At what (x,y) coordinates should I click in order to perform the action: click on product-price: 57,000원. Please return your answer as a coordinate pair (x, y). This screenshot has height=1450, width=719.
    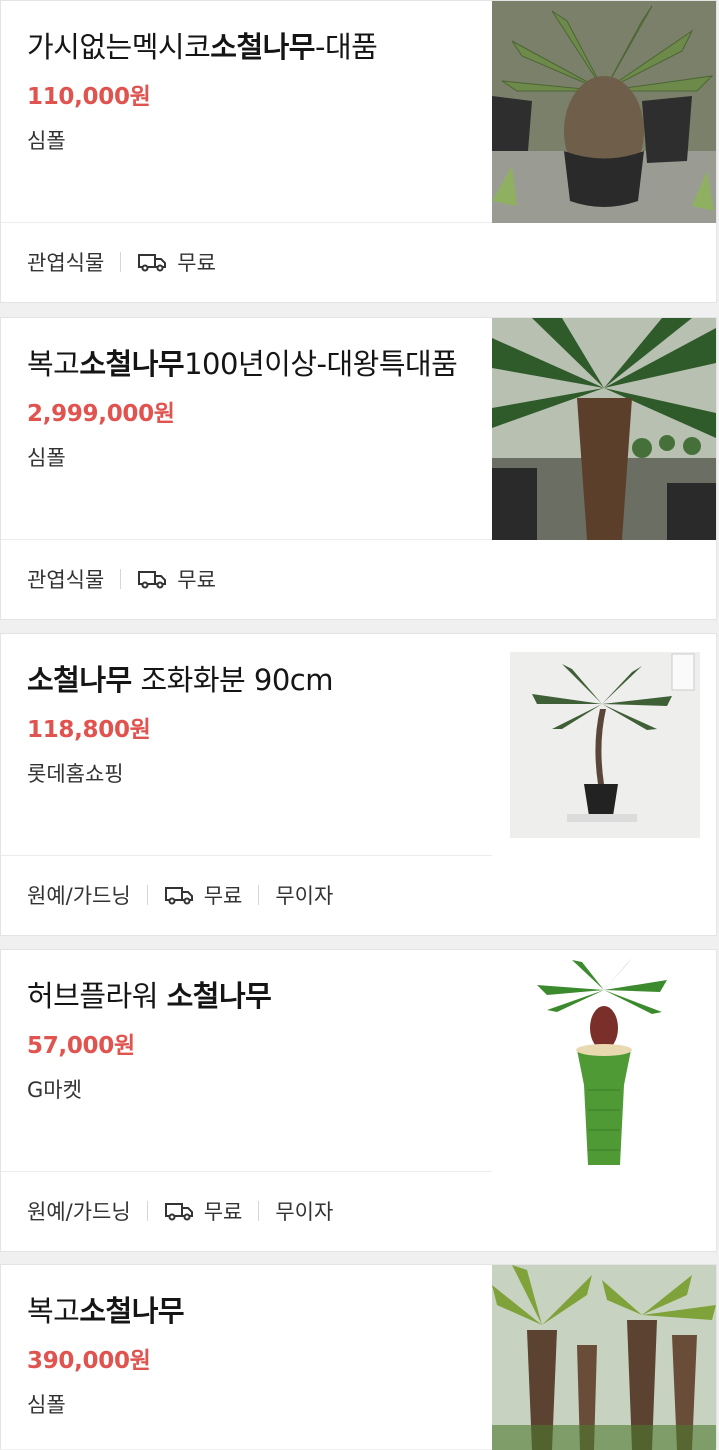
    Looking at the image, I should click on (81, 1046).